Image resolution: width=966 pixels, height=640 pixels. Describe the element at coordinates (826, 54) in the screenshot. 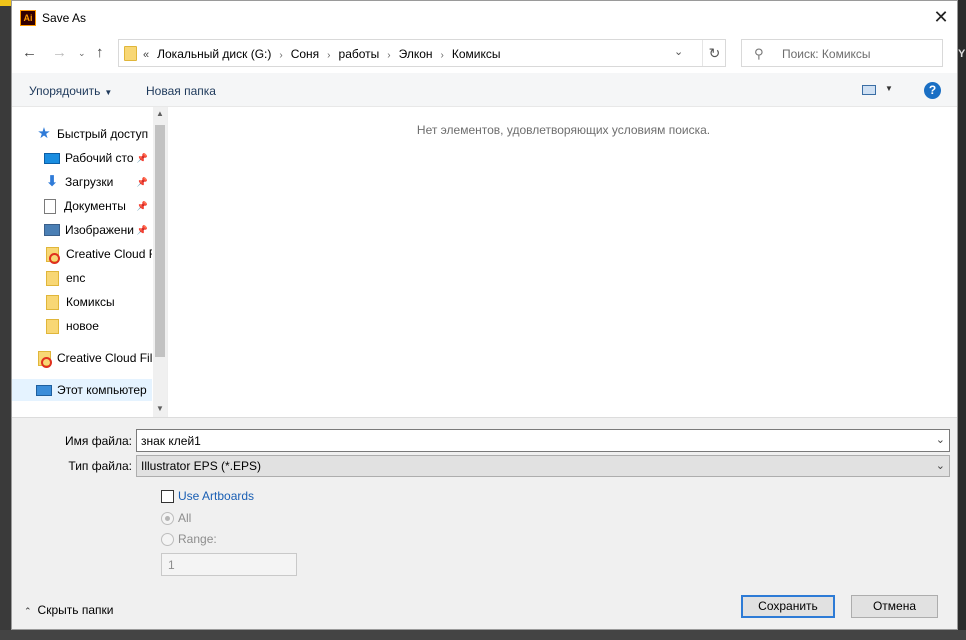

I see `search-placeholder: Поиск: Комиксы` at that location.